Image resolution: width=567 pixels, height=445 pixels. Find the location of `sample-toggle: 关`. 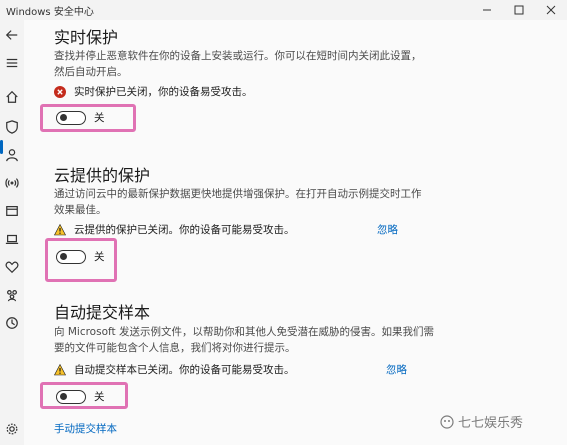

sample-toggle: 关 is located at coordinates (80, 396).